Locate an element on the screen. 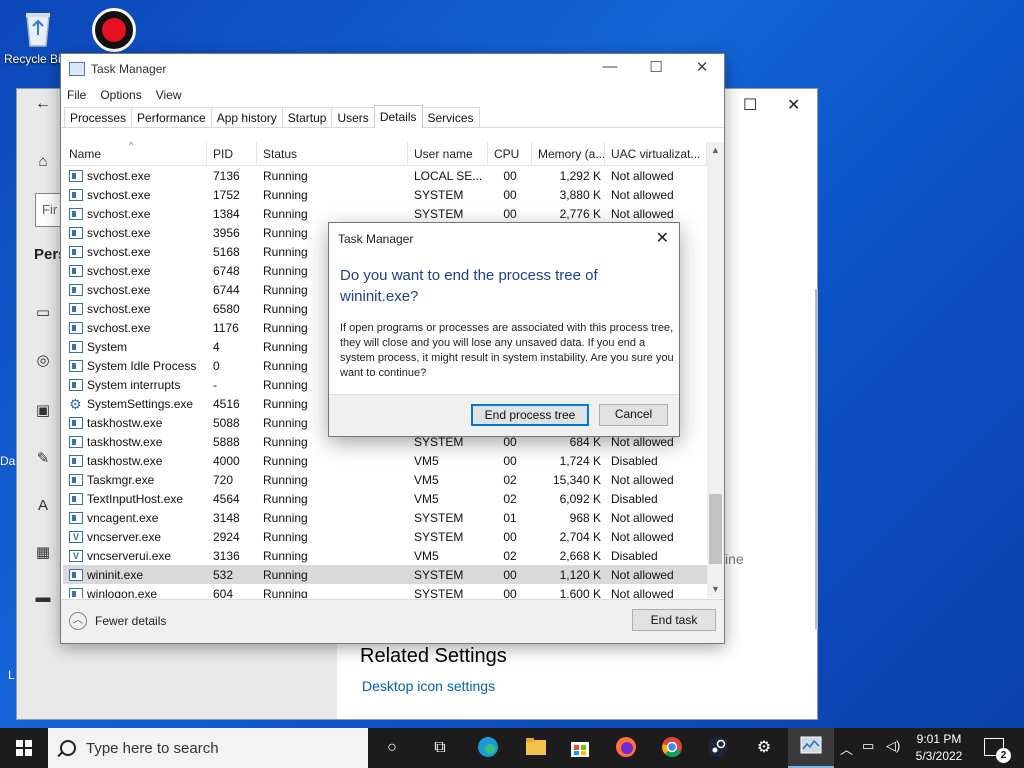 This screenshot has width=1024, height=768. cell-uac: Not allowed is located at coordinates (642, 574).